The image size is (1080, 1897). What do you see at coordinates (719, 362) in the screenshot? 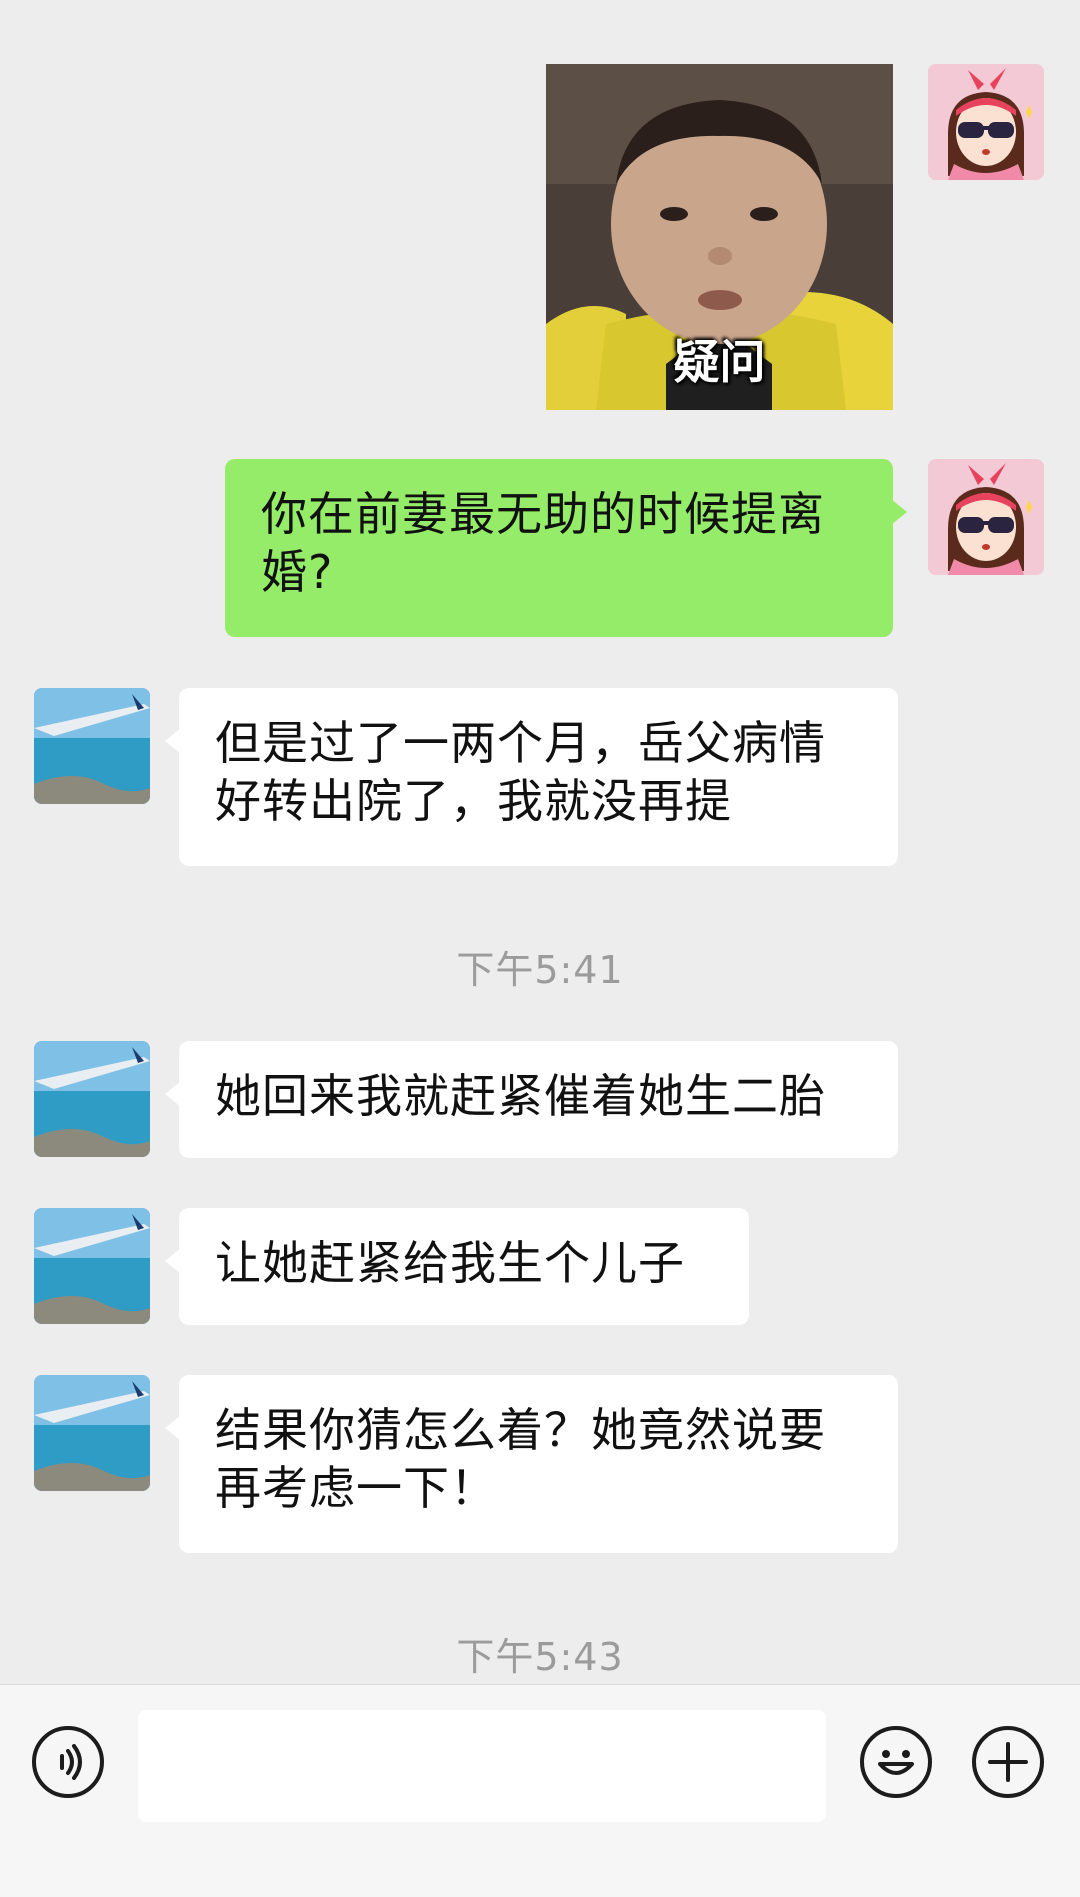
I see `sticker-caption: 疑问` at bounding box center [719, 362].